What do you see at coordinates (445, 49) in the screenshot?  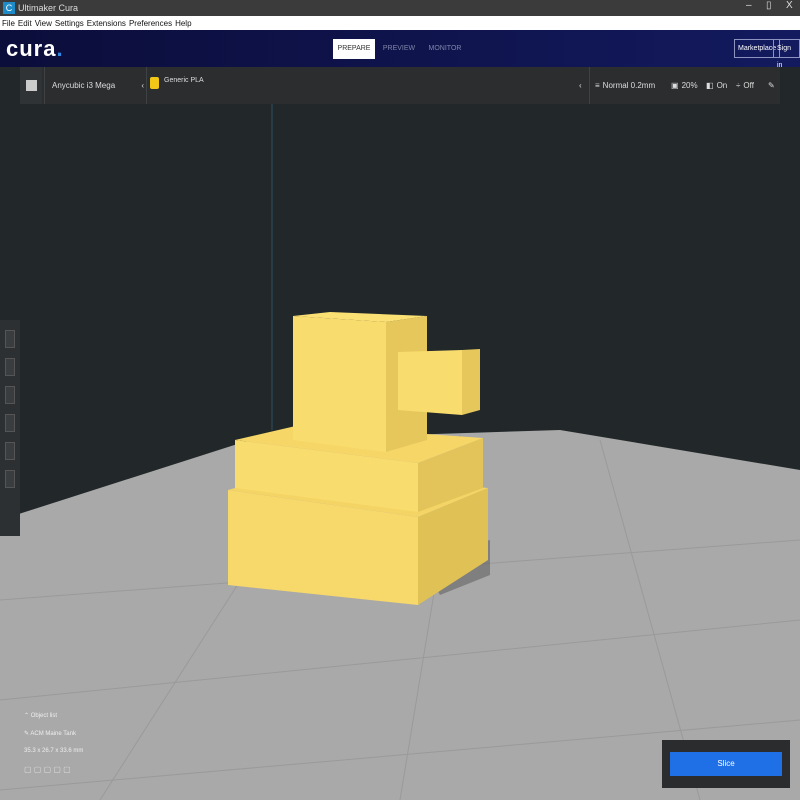 I see `tab-monitor: MONITOR` at bounding box center [445, 49].